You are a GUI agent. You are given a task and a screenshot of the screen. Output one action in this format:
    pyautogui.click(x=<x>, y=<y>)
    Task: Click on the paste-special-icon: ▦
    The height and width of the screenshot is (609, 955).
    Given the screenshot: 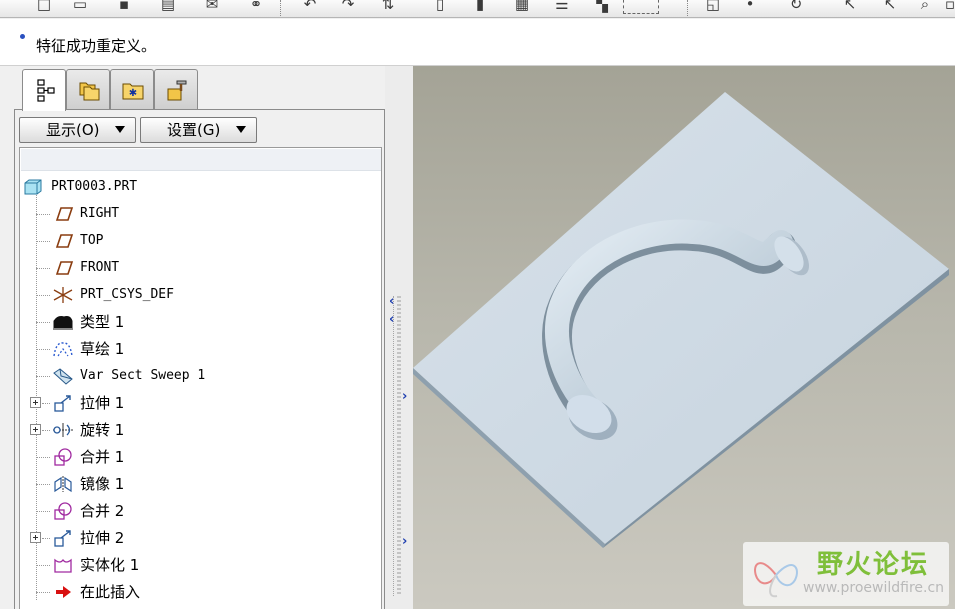 What is the action you would take?
    pyautogui.click(x=522, y=7)
    